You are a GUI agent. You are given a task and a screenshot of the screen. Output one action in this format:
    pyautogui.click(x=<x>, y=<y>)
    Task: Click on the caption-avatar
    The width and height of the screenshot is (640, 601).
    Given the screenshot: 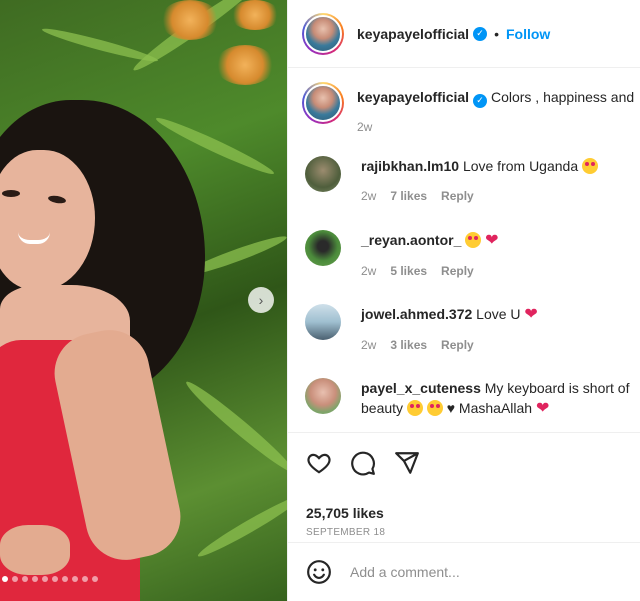 What is the action you would take?
    pyautogui.click(x=323, y=103)
    